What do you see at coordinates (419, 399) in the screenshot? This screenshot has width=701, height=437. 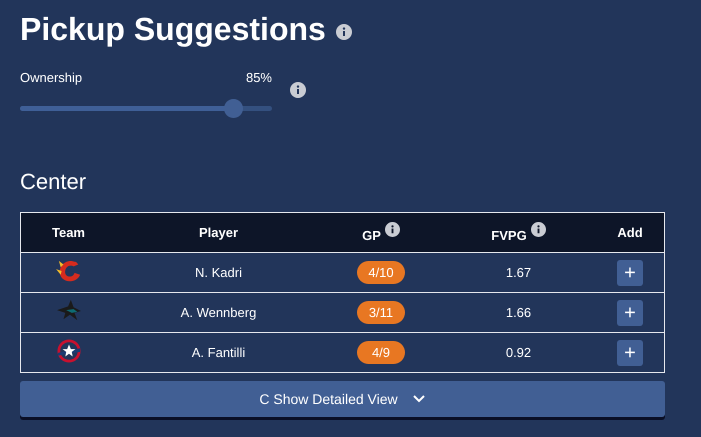 I see `chevron-down-icon` at bounding box center [419, 399].